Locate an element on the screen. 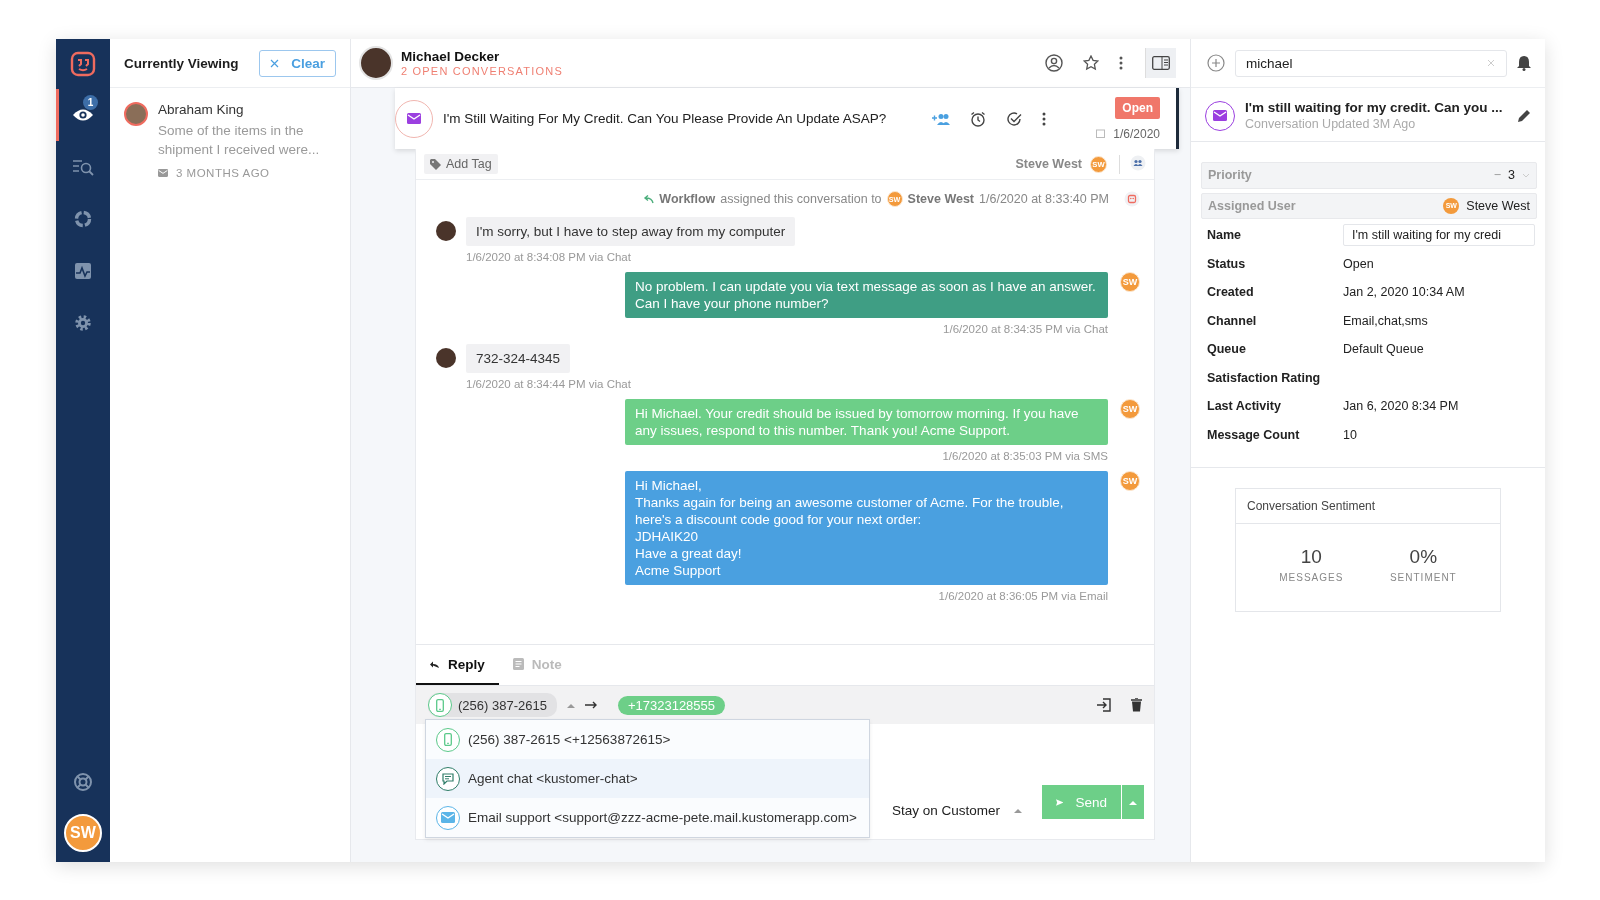  donut-chart-icon is located at coordinates (83, 219).